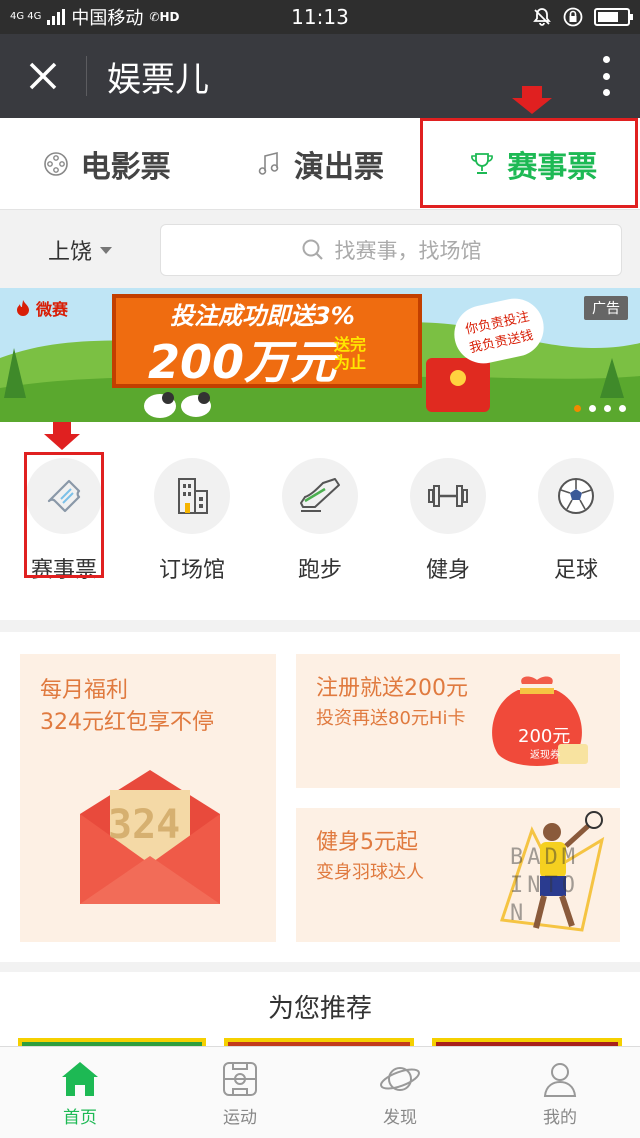 This screenshot has height=1138, width=640. I want to click on grid-item-running: 跑步, so click(320, 539).